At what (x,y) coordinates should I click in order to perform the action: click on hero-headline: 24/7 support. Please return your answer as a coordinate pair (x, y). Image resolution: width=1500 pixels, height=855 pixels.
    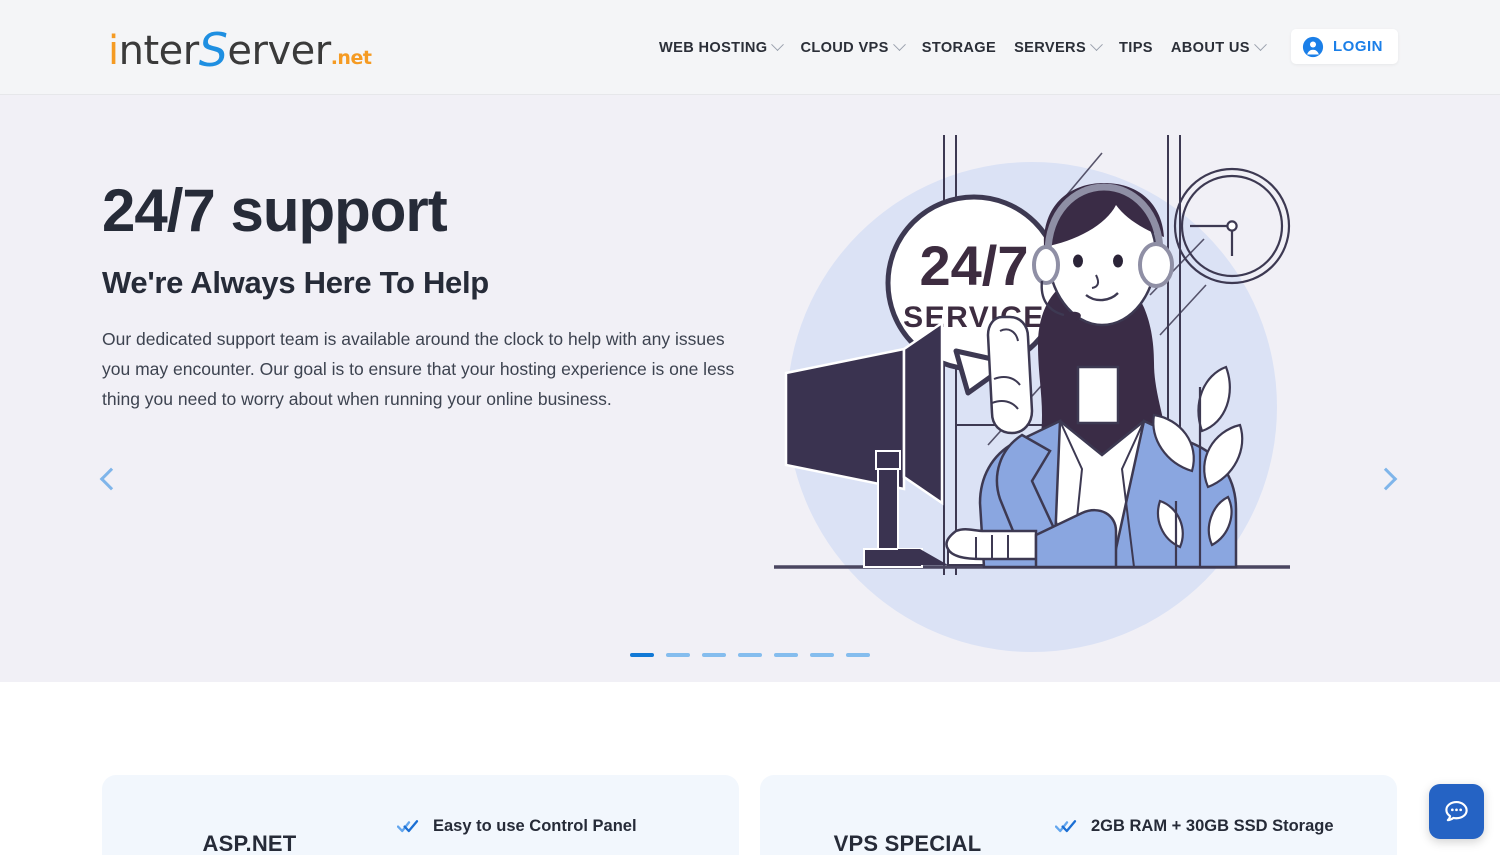
    Looking at the image, I should click on (275, 210).